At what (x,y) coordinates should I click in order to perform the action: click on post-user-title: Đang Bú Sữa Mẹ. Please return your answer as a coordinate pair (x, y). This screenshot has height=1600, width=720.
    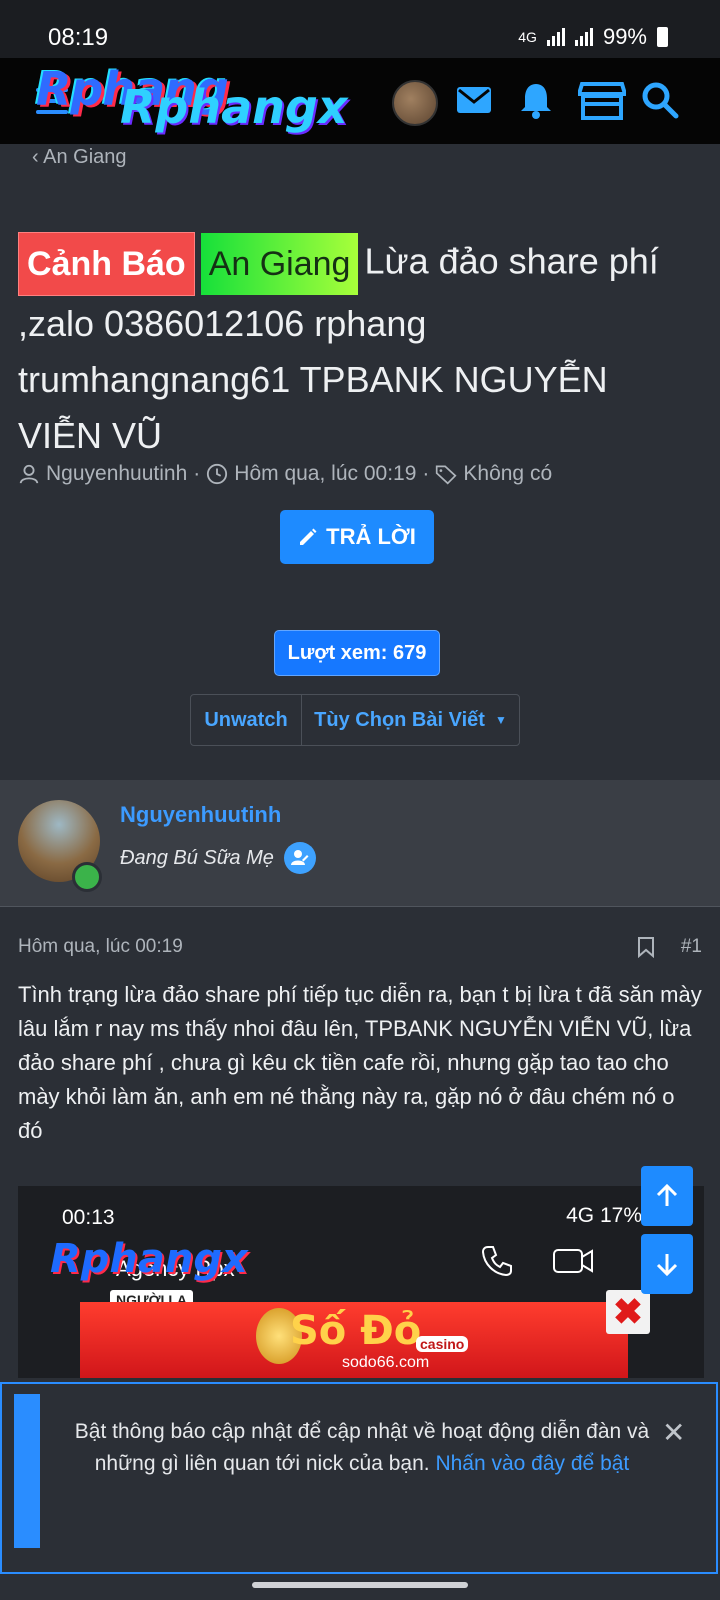
    Looking at the image, I should click on (218, 858).